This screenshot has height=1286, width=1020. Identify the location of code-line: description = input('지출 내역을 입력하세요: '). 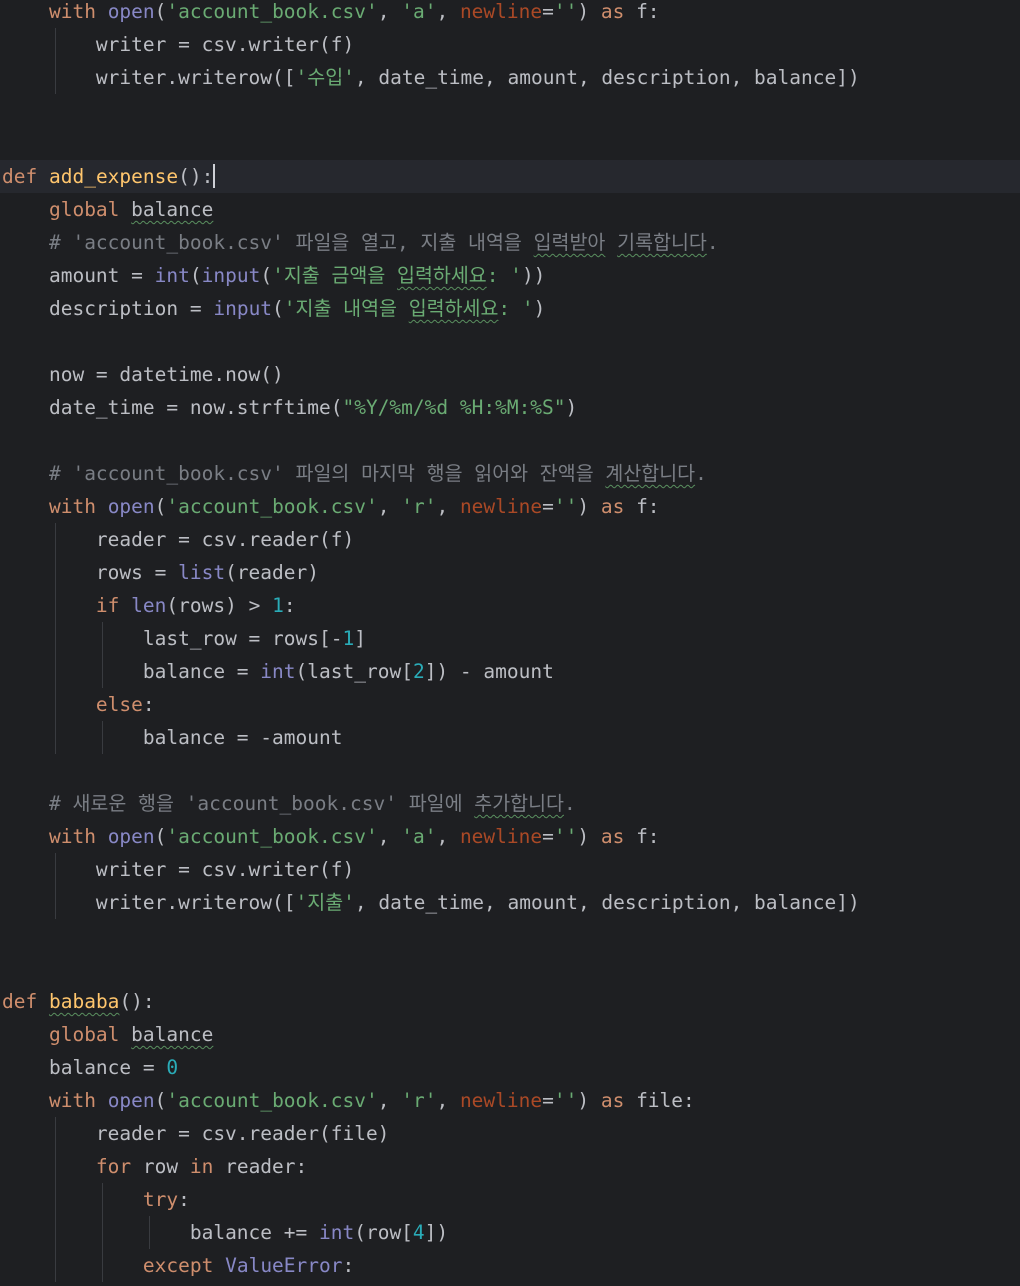
(510, 308).